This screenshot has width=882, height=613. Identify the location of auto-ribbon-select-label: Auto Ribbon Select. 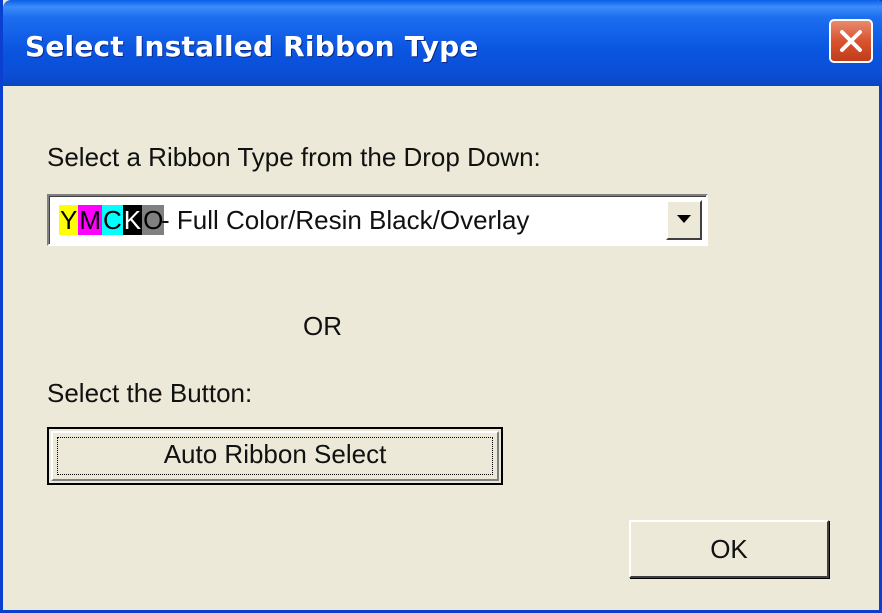
(275, 454).